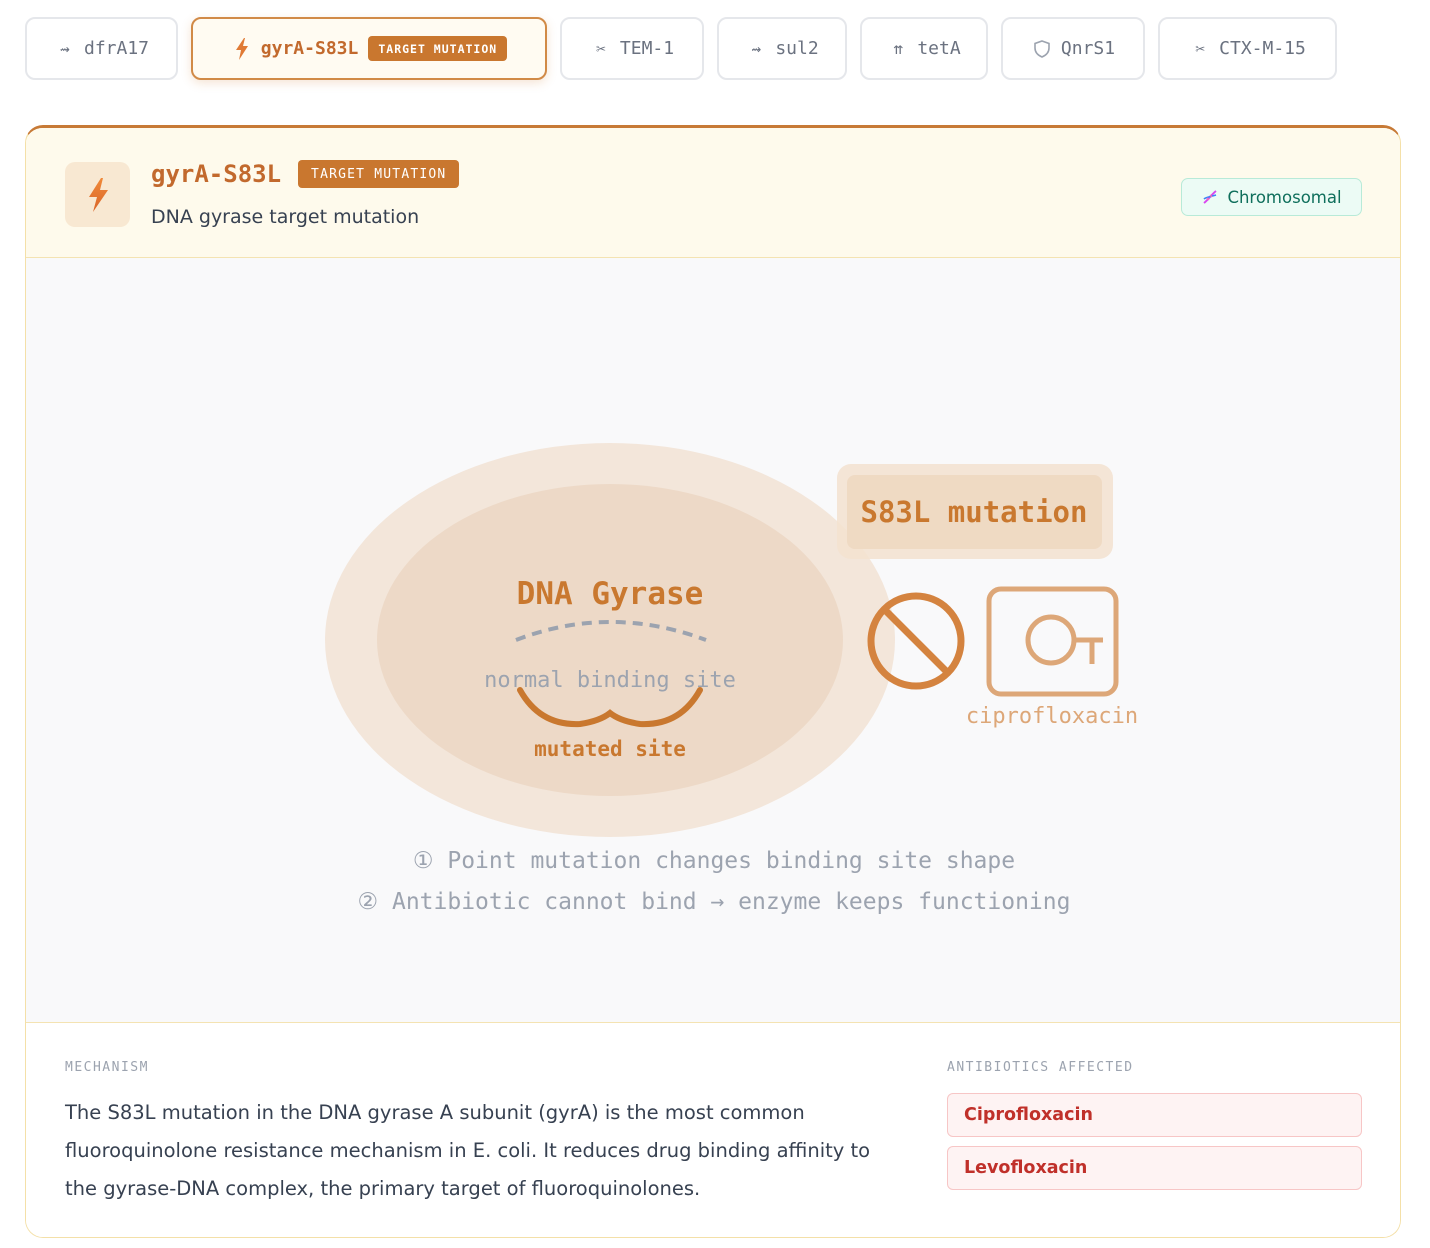  I want to click on antibiotic-item: Ciprofloxacin, so click(1154, 1115).